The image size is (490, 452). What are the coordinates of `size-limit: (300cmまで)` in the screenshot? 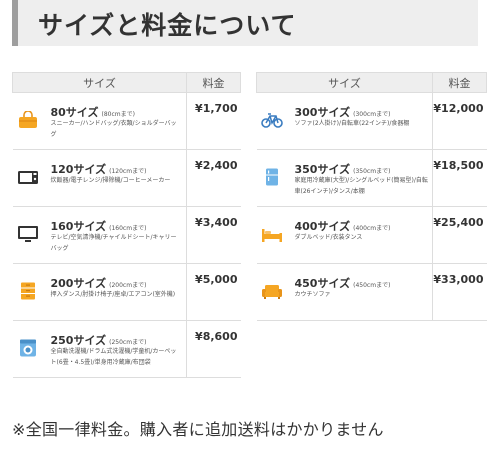 It's located at (372, 114).